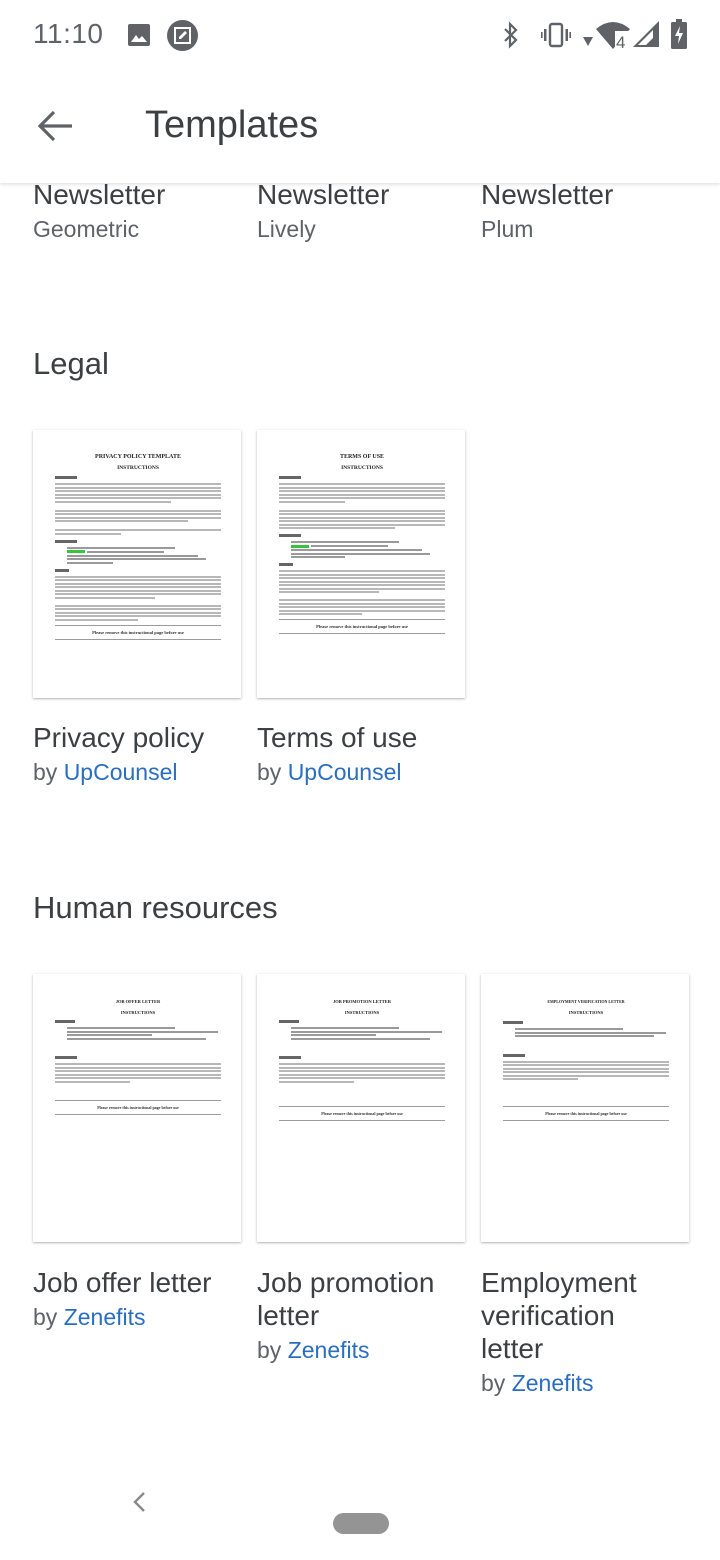  I want to click on home-pill-icon, so click(361, 1523).